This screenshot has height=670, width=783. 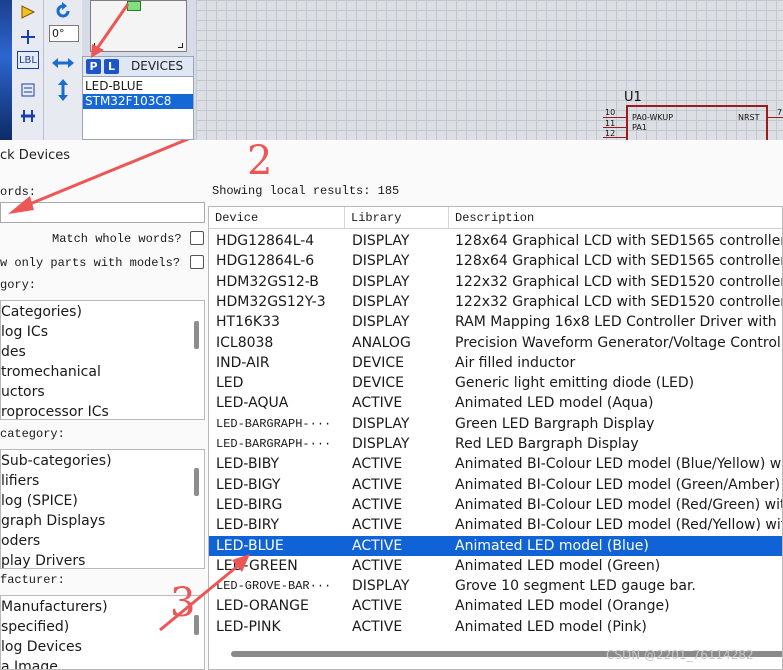 I want to click on annotation-arrow-top, so click(x=110, y=30).